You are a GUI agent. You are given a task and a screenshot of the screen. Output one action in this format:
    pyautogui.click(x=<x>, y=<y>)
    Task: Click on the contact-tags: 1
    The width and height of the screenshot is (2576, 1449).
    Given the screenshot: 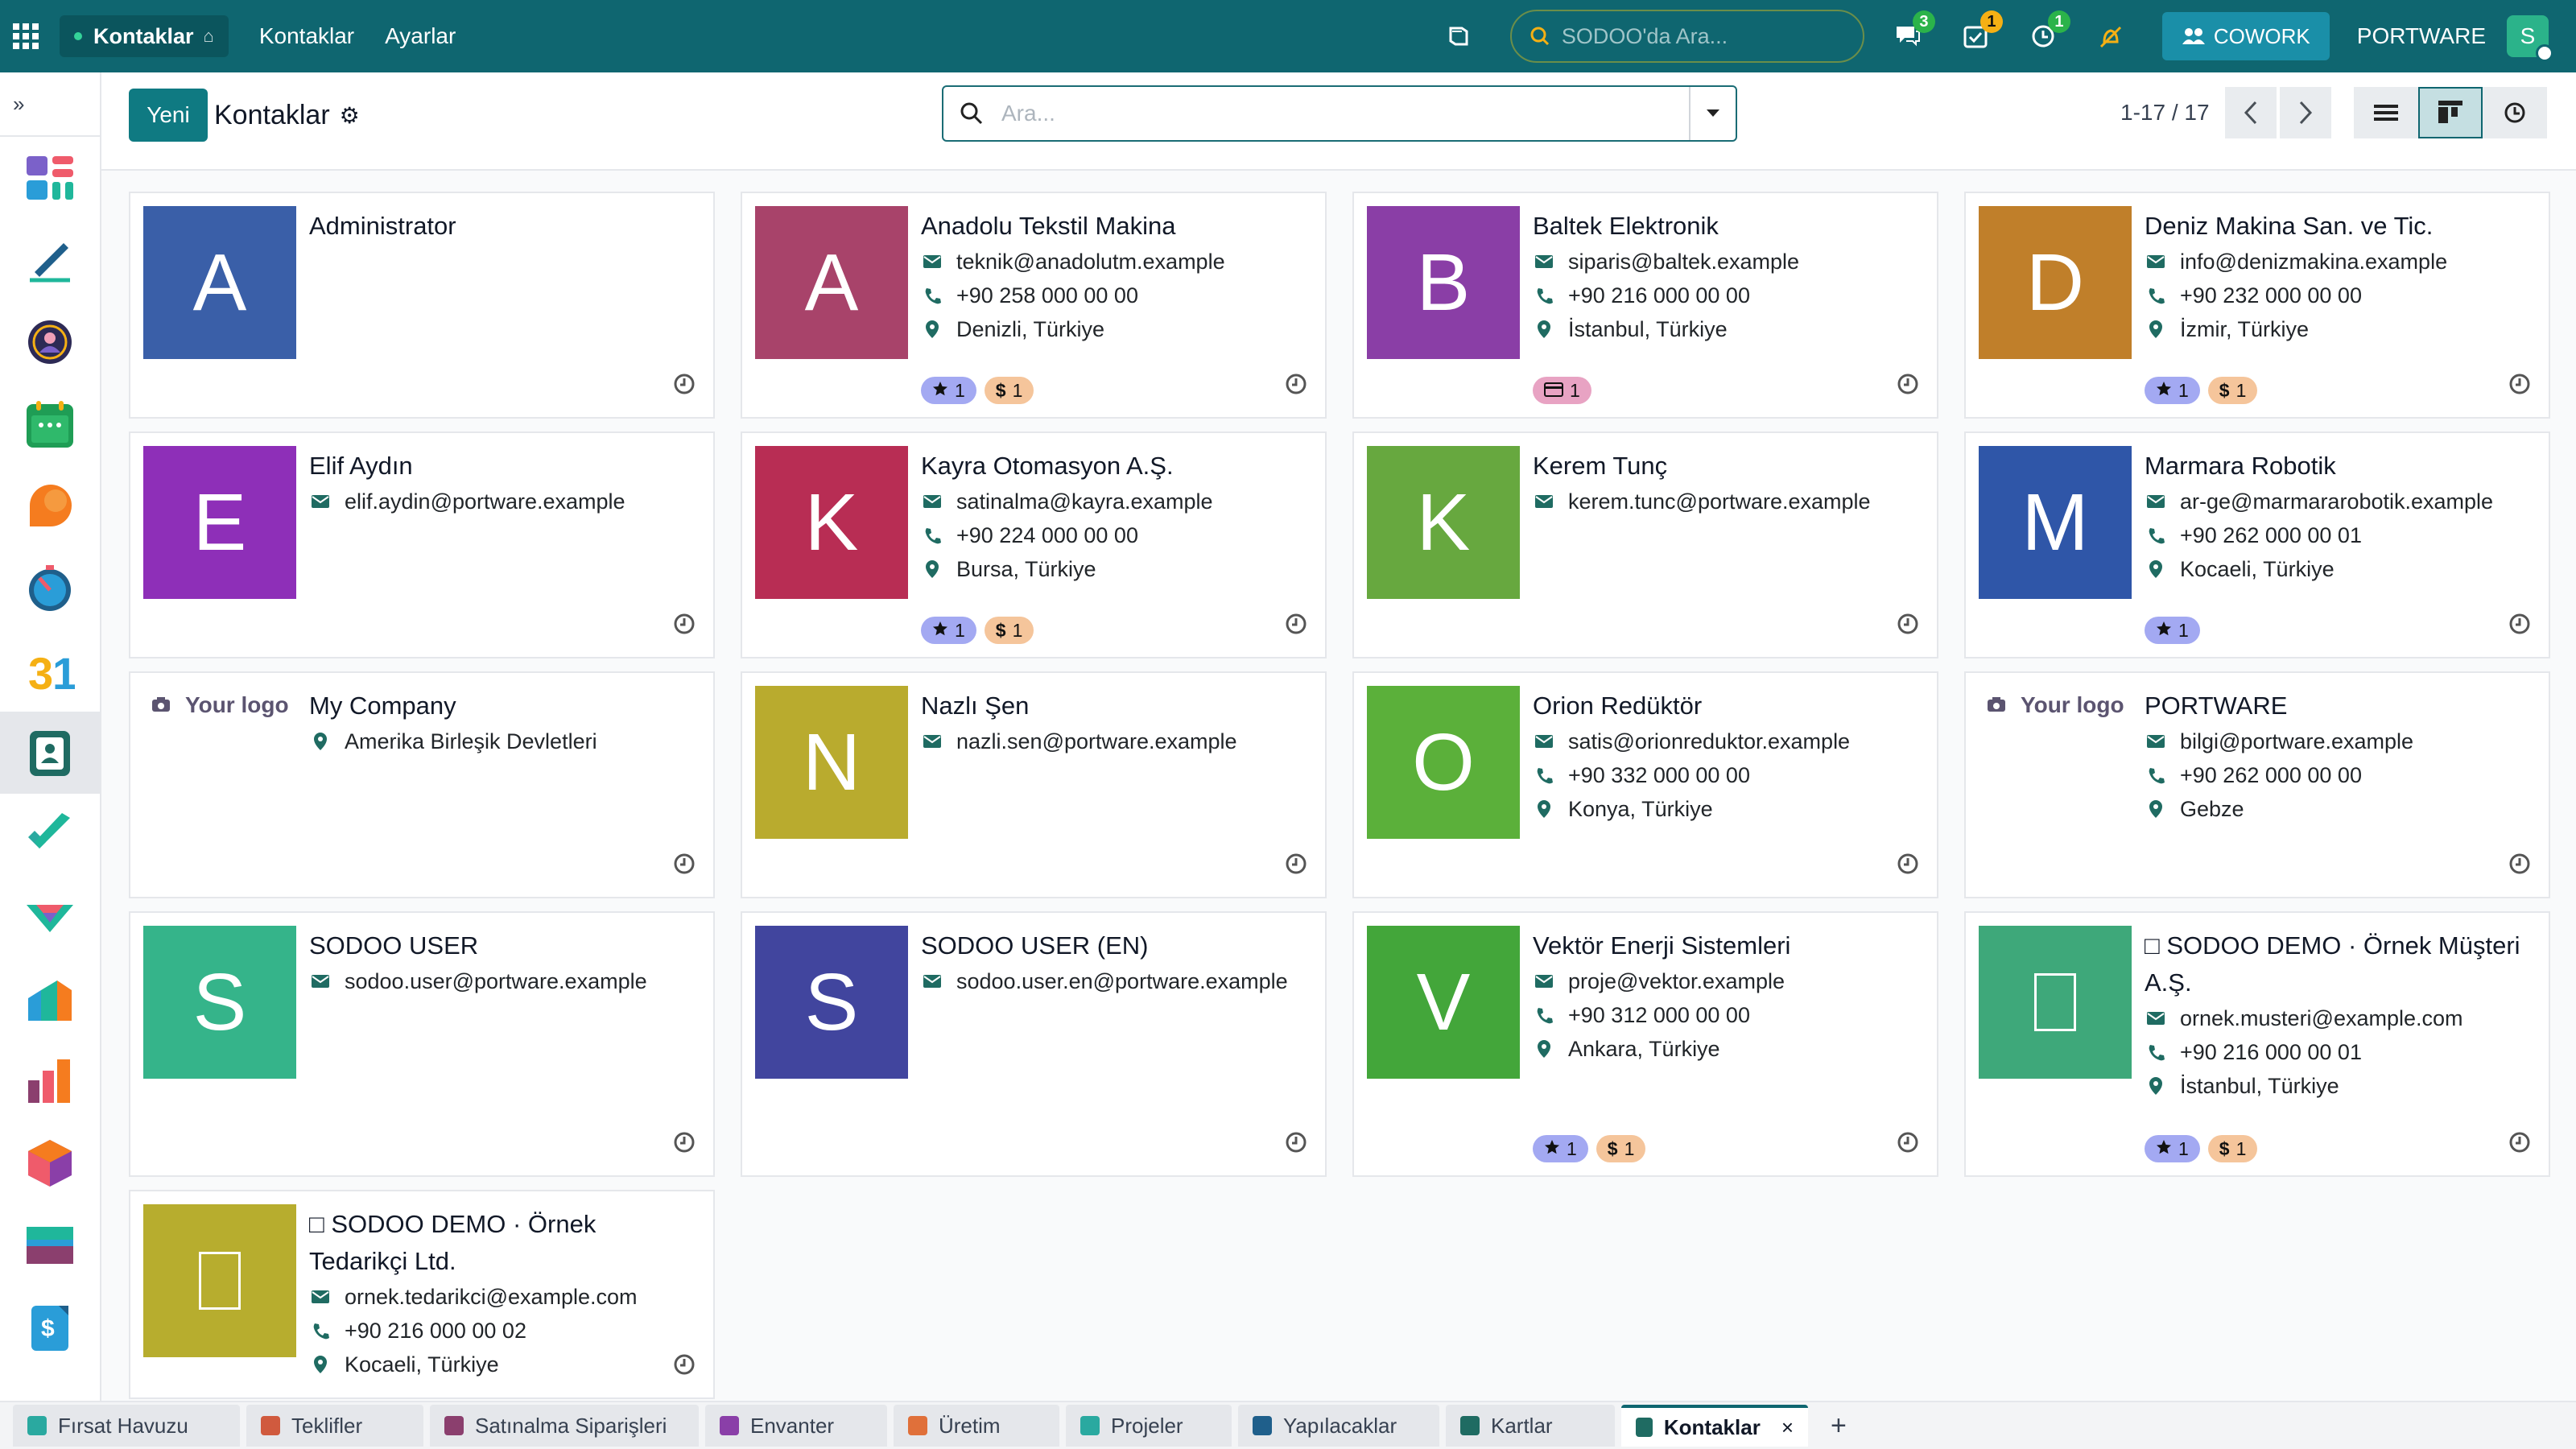 What is the action you would take?
    pyautogui.click(x=2176, y=630)
    